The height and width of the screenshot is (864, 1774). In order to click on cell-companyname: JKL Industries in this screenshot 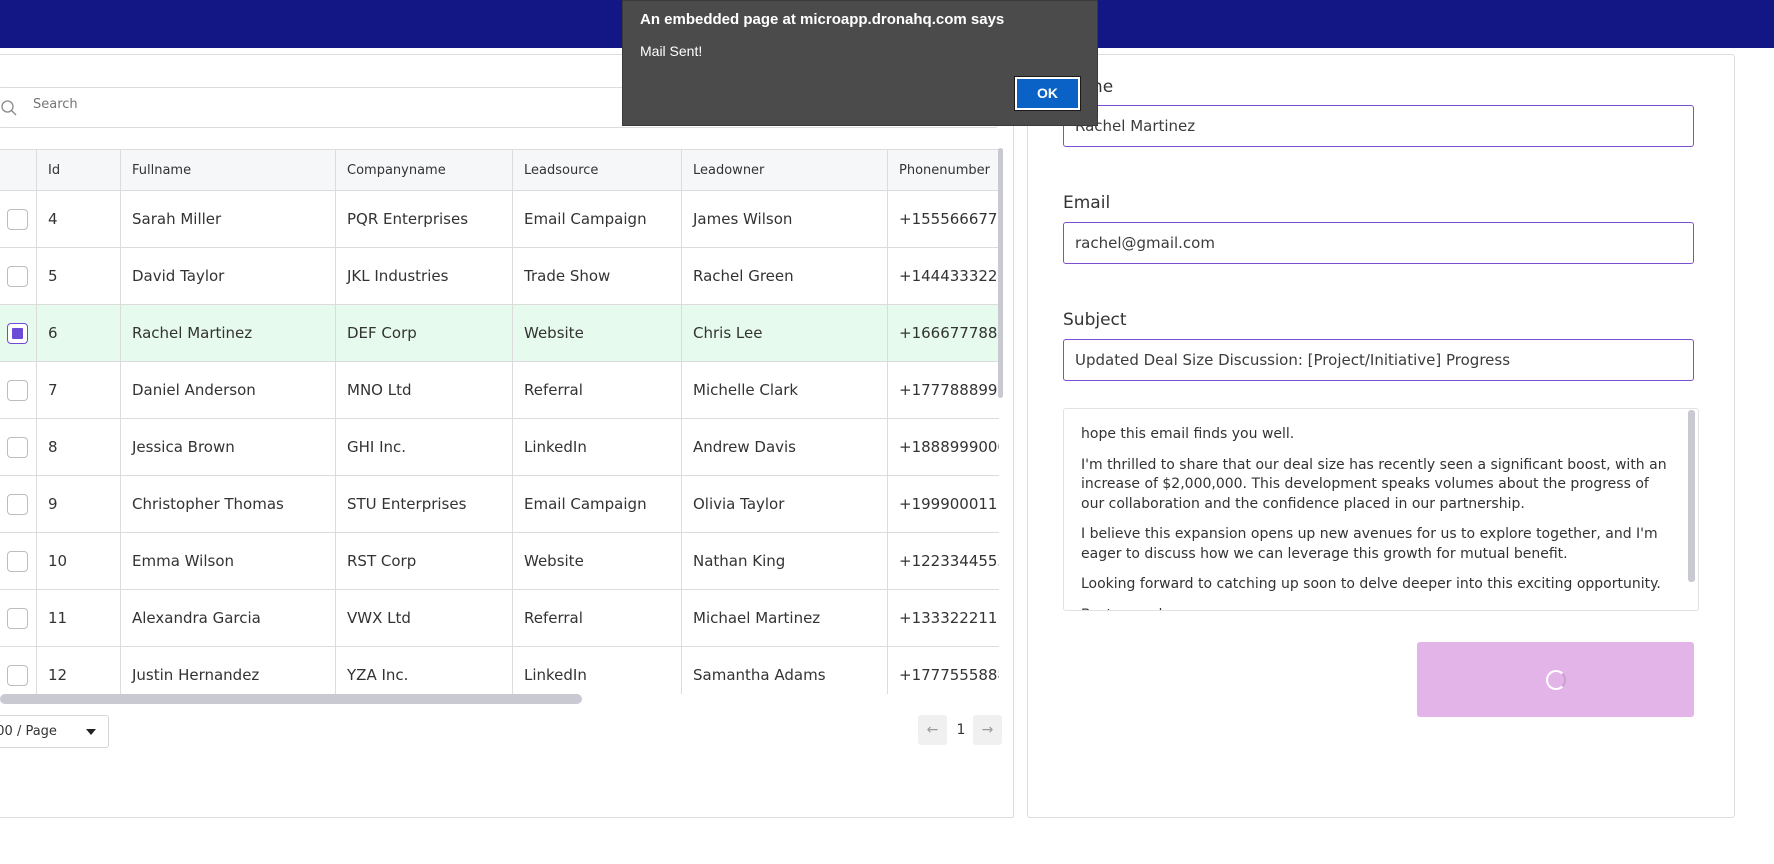, I will do `click(424, 276)`.